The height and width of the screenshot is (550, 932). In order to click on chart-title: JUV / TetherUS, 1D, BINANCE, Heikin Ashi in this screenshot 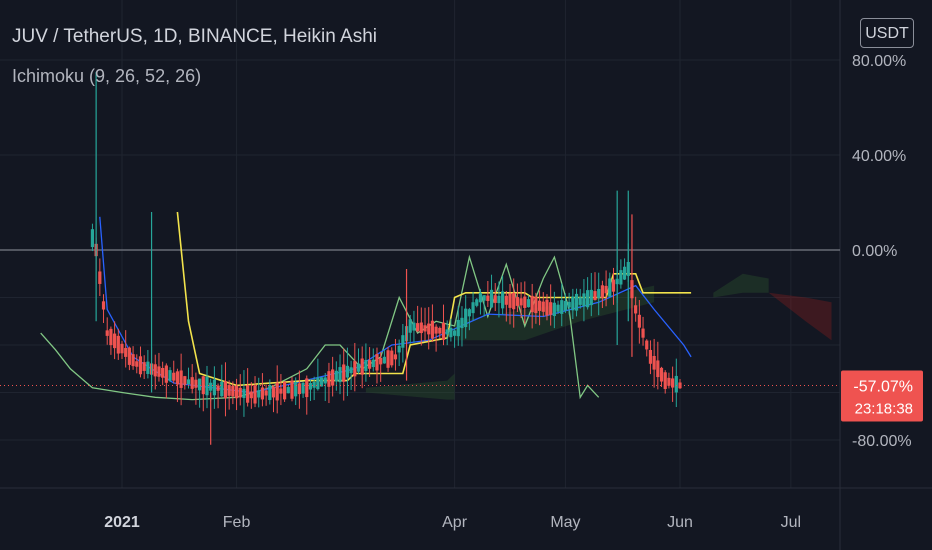, I will do `click(194, 36)`.